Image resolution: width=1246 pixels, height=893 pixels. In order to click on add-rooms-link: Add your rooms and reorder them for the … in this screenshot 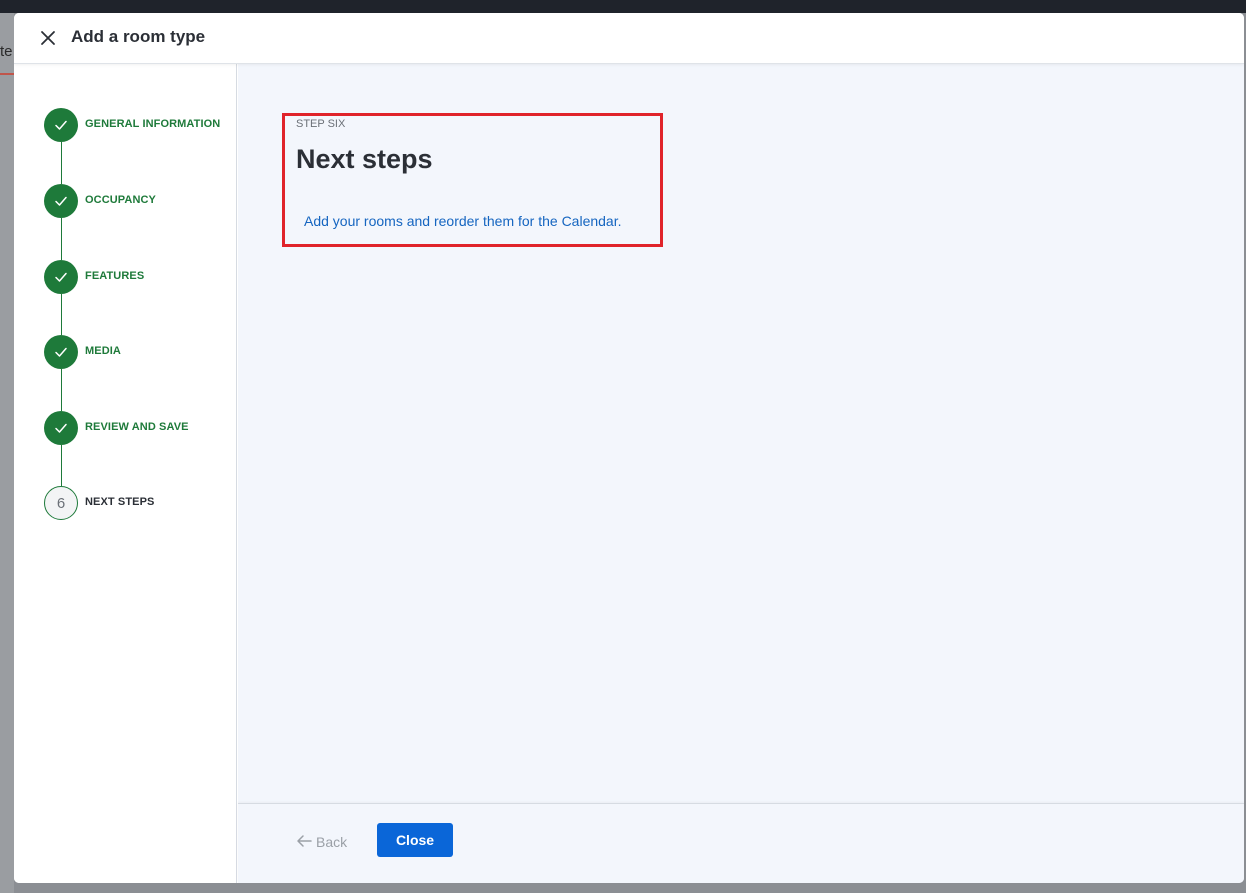, I will do `click(463, 221)`.